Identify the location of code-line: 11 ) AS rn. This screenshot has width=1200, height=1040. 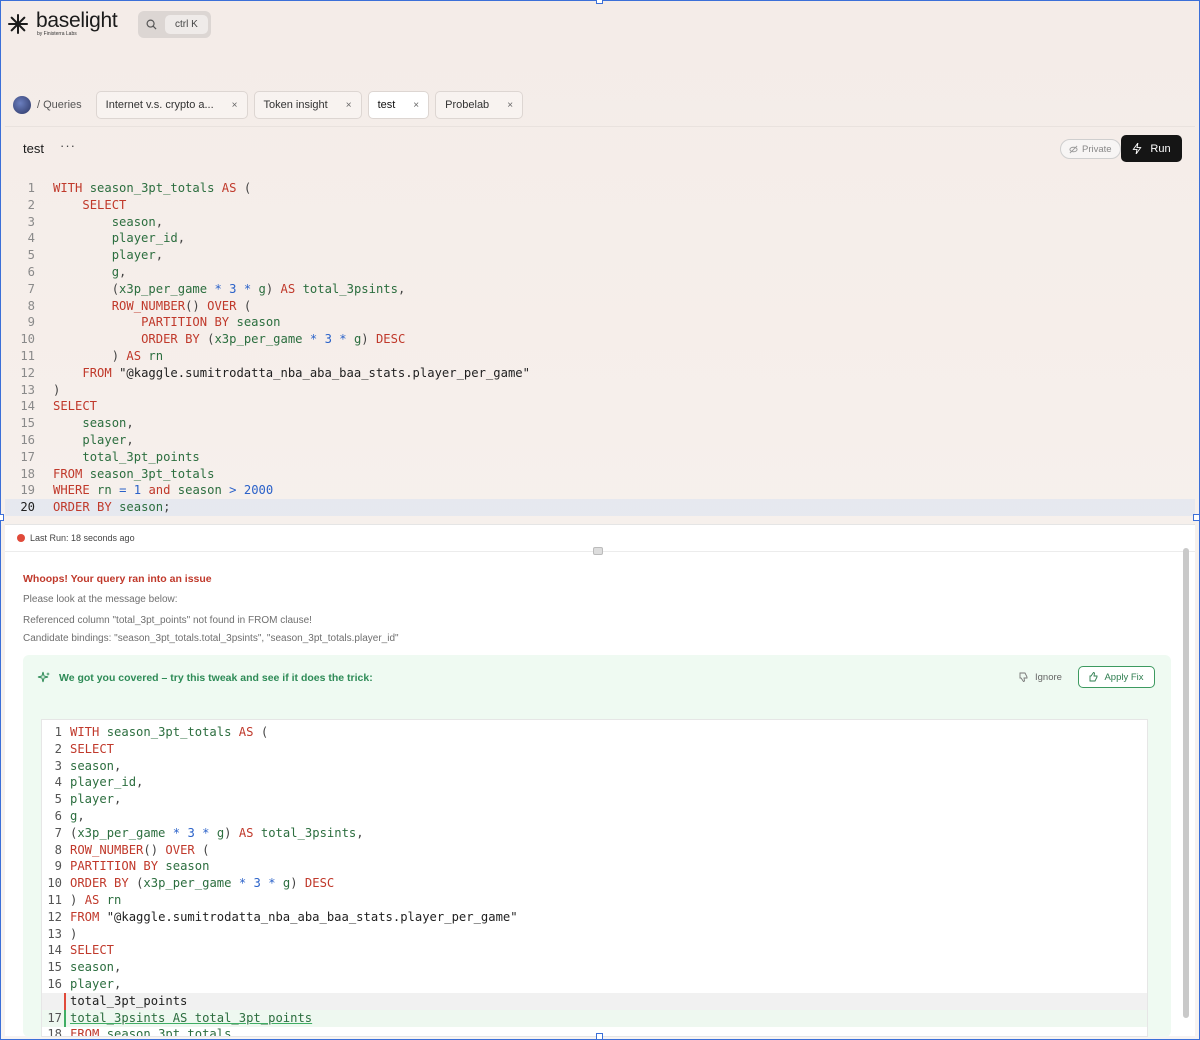
(600, 356).